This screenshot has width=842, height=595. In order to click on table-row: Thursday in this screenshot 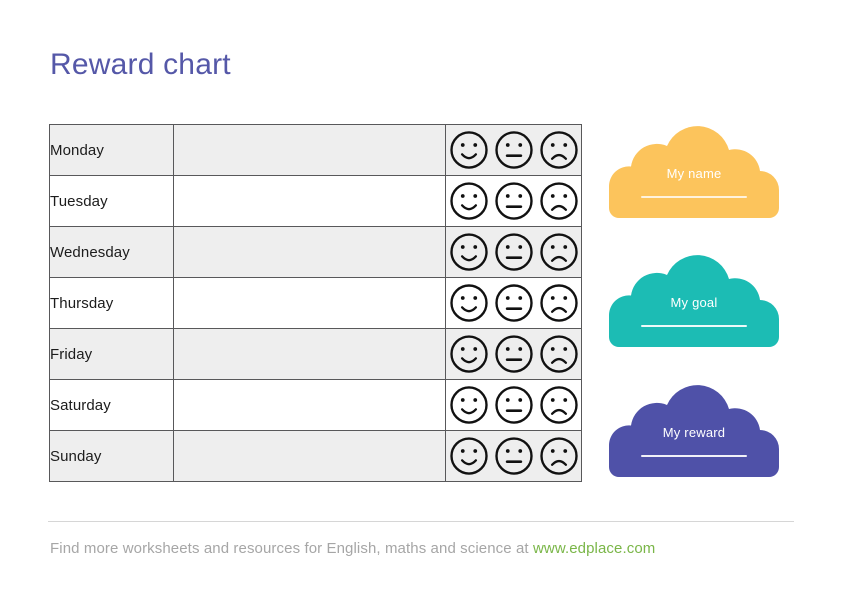, I will do `click(315, 303)`.